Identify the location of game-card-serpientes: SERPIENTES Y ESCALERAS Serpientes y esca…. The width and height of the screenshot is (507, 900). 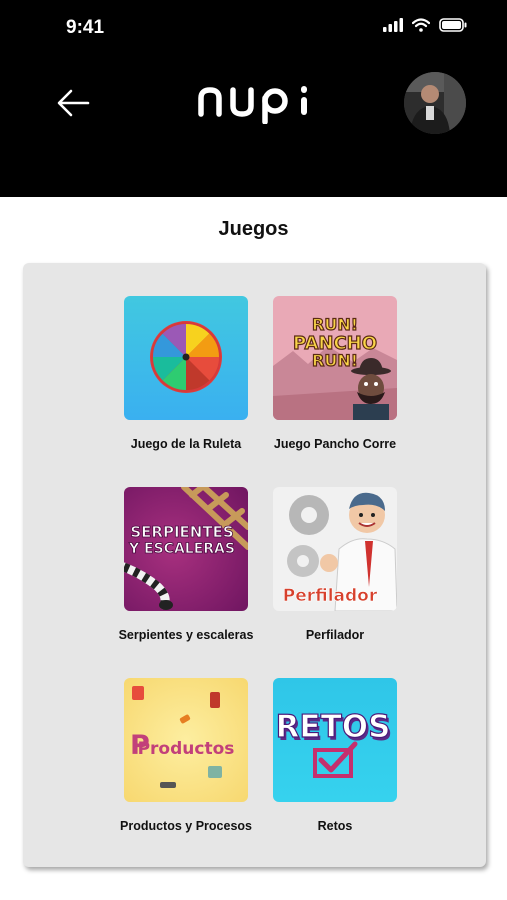
(186, 564).